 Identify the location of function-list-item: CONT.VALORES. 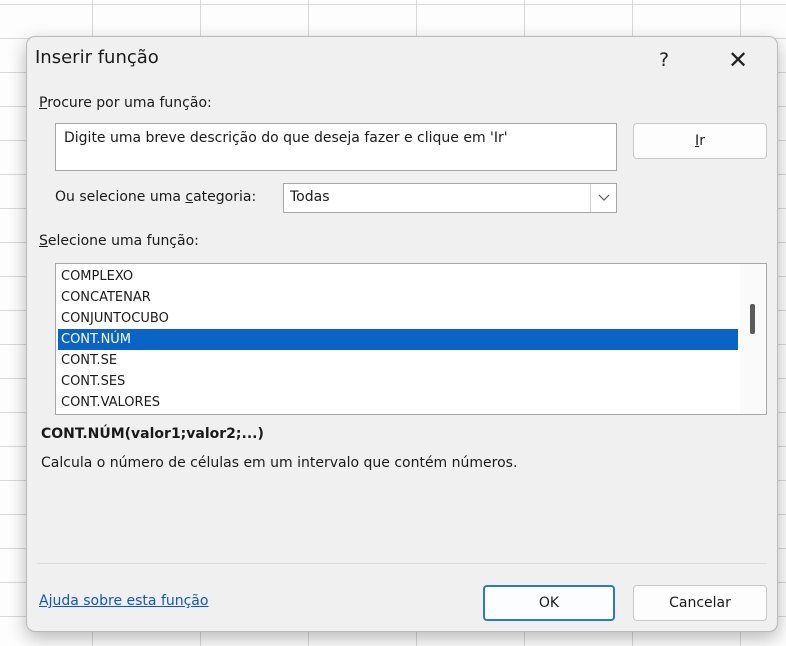
(398, 402).